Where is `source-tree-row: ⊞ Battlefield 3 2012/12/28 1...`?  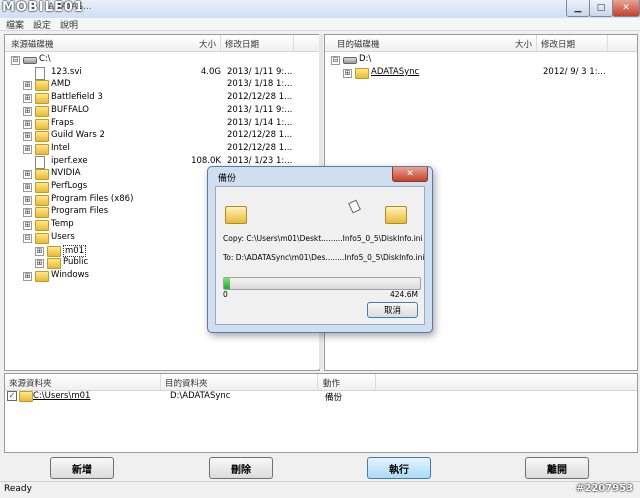
source-tree-row: ⊞ Battlefield 3 2012/12/28 1... is located at coordinates (162, 98).